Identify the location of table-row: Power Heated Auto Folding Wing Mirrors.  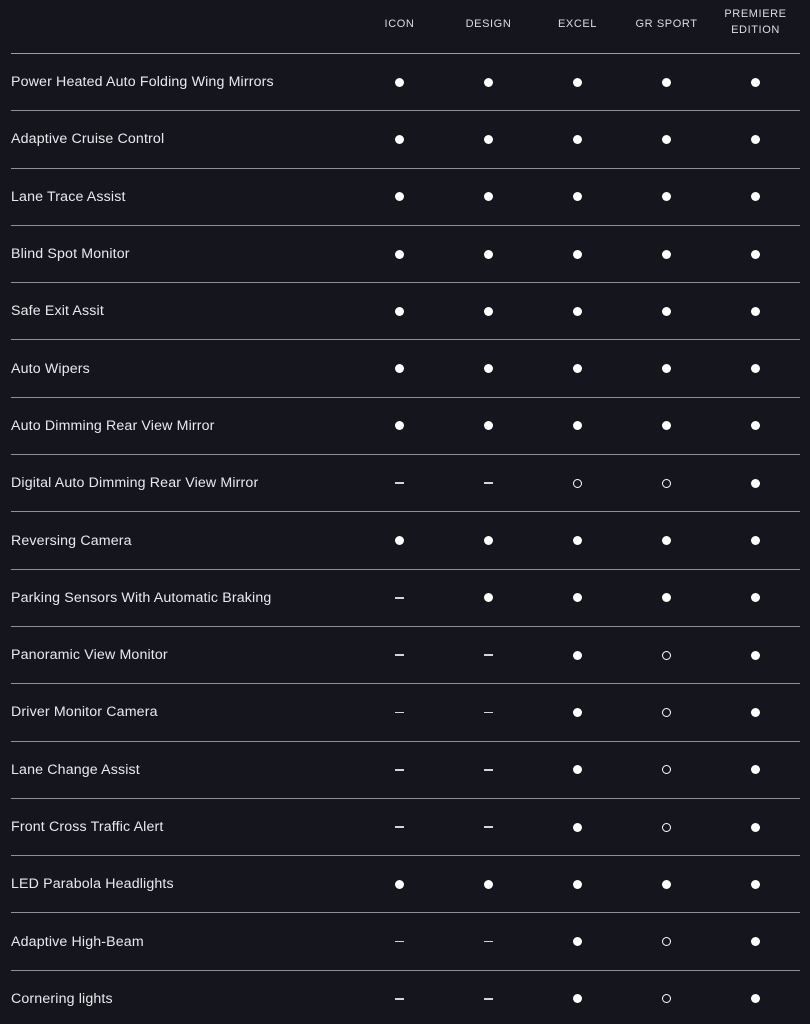
(405, 82).